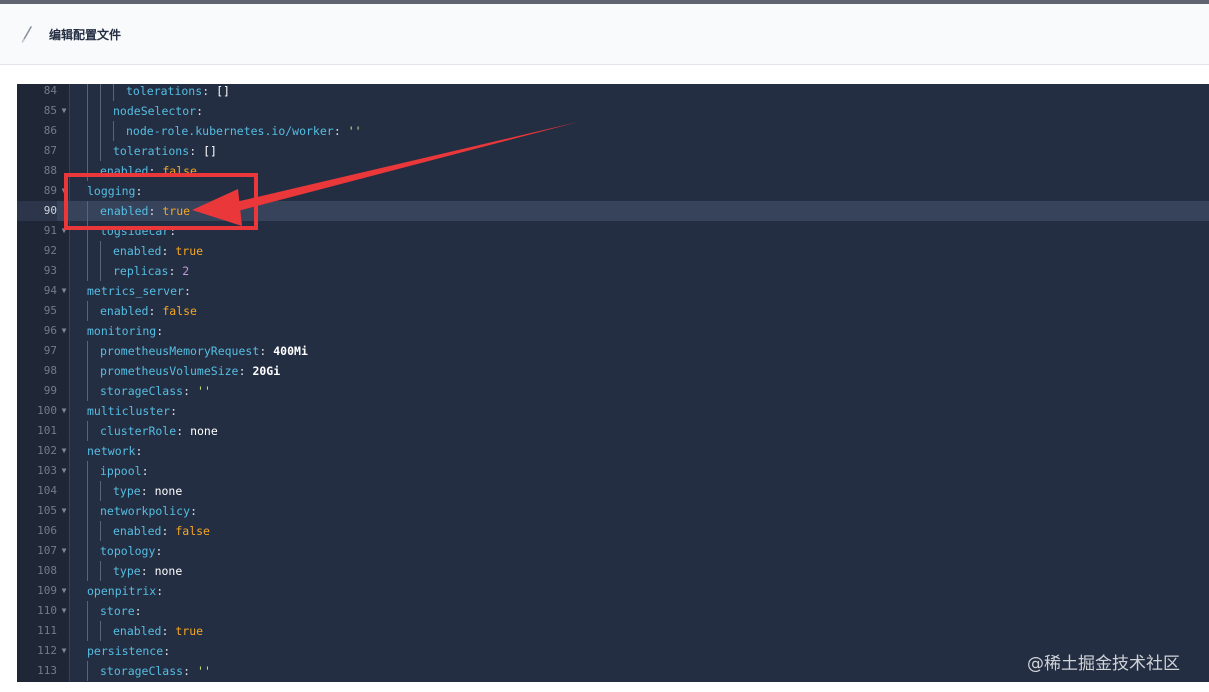  What do you see at coordinates (613, 511) in the screenshot?
I see `code-line: 105 ▼ networkpolicy:` at bounding box center [613, 511].